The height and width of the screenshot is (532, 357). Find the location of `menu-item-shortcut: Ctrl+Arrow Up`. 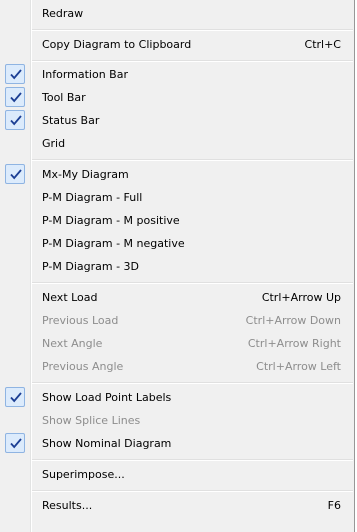

menu-item-shortcut: Ctrl+Arrow Up is located at coordinates (301, 297).